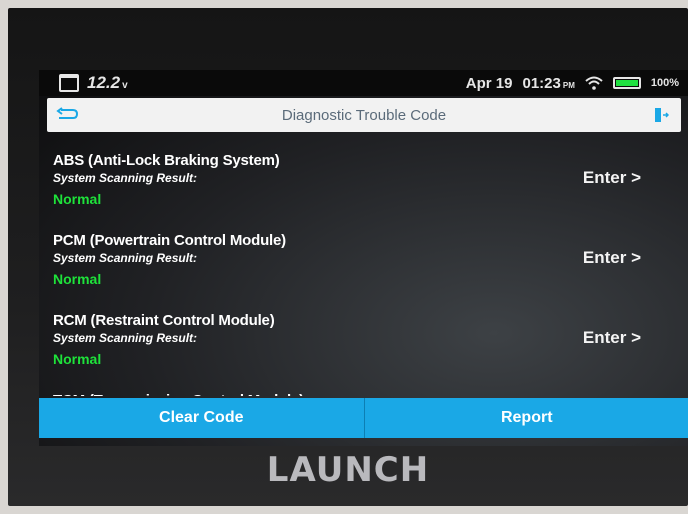 The height and width of the screenshot is (514, 688). What do you see at coordinates (548, 83) in the screenshot?
I see `status-time: 01:23 PM` at bounding box center [548, 83].